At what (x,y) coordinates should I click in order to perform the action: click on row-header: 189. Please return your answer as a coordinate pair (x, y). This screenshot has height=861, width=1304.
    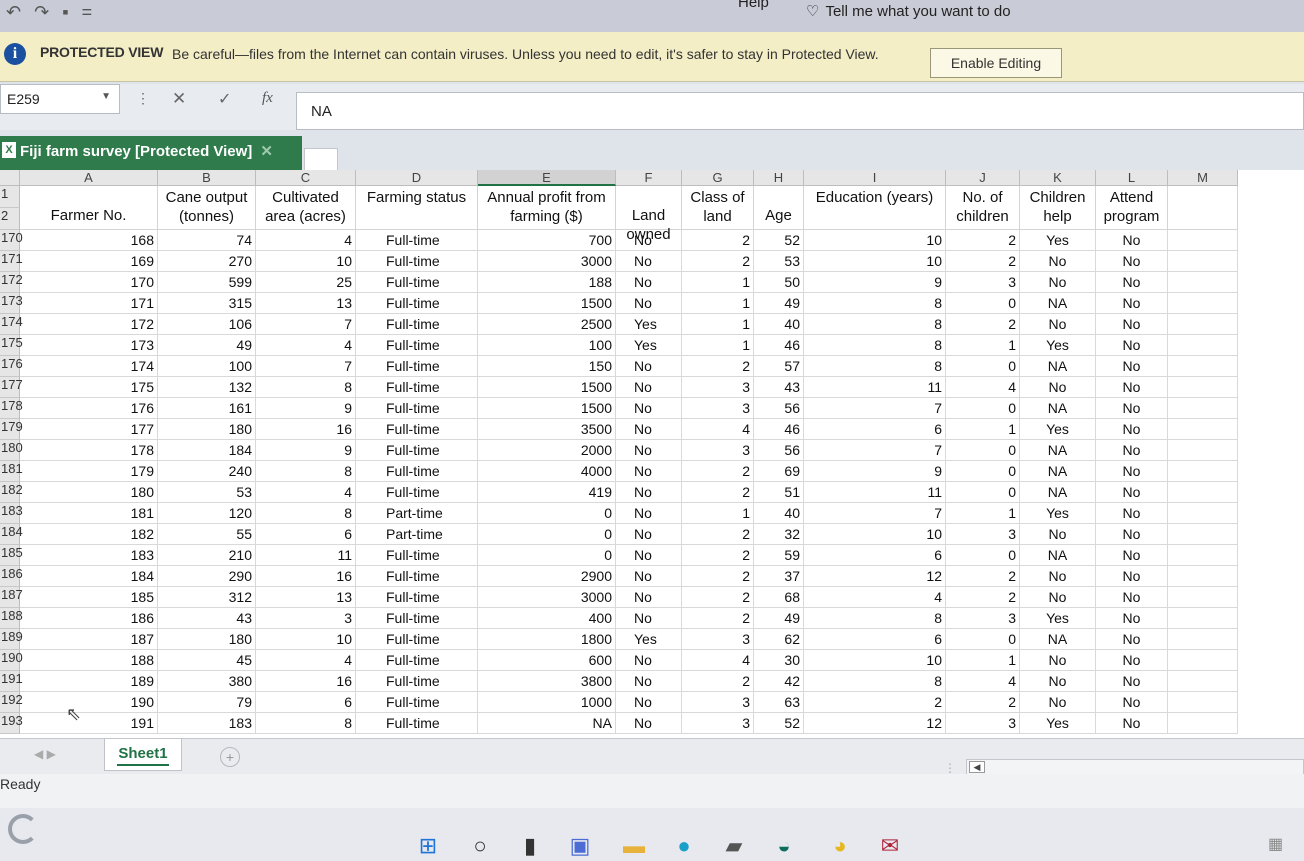
    Looking at the image, I should click on (11, 639).